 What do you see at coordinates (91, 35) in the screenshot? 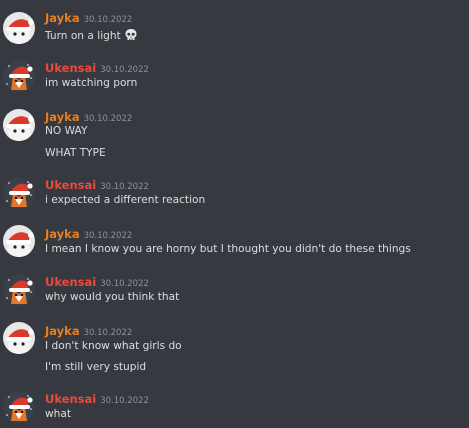
I see `message-text: Turn on a light` at bounding box center [91, 35].